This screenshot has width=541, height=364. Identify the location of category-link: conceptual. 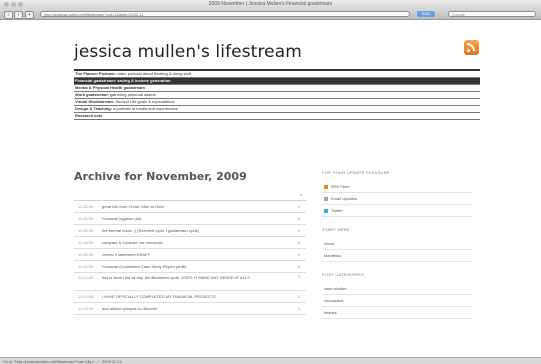
(397, 301).